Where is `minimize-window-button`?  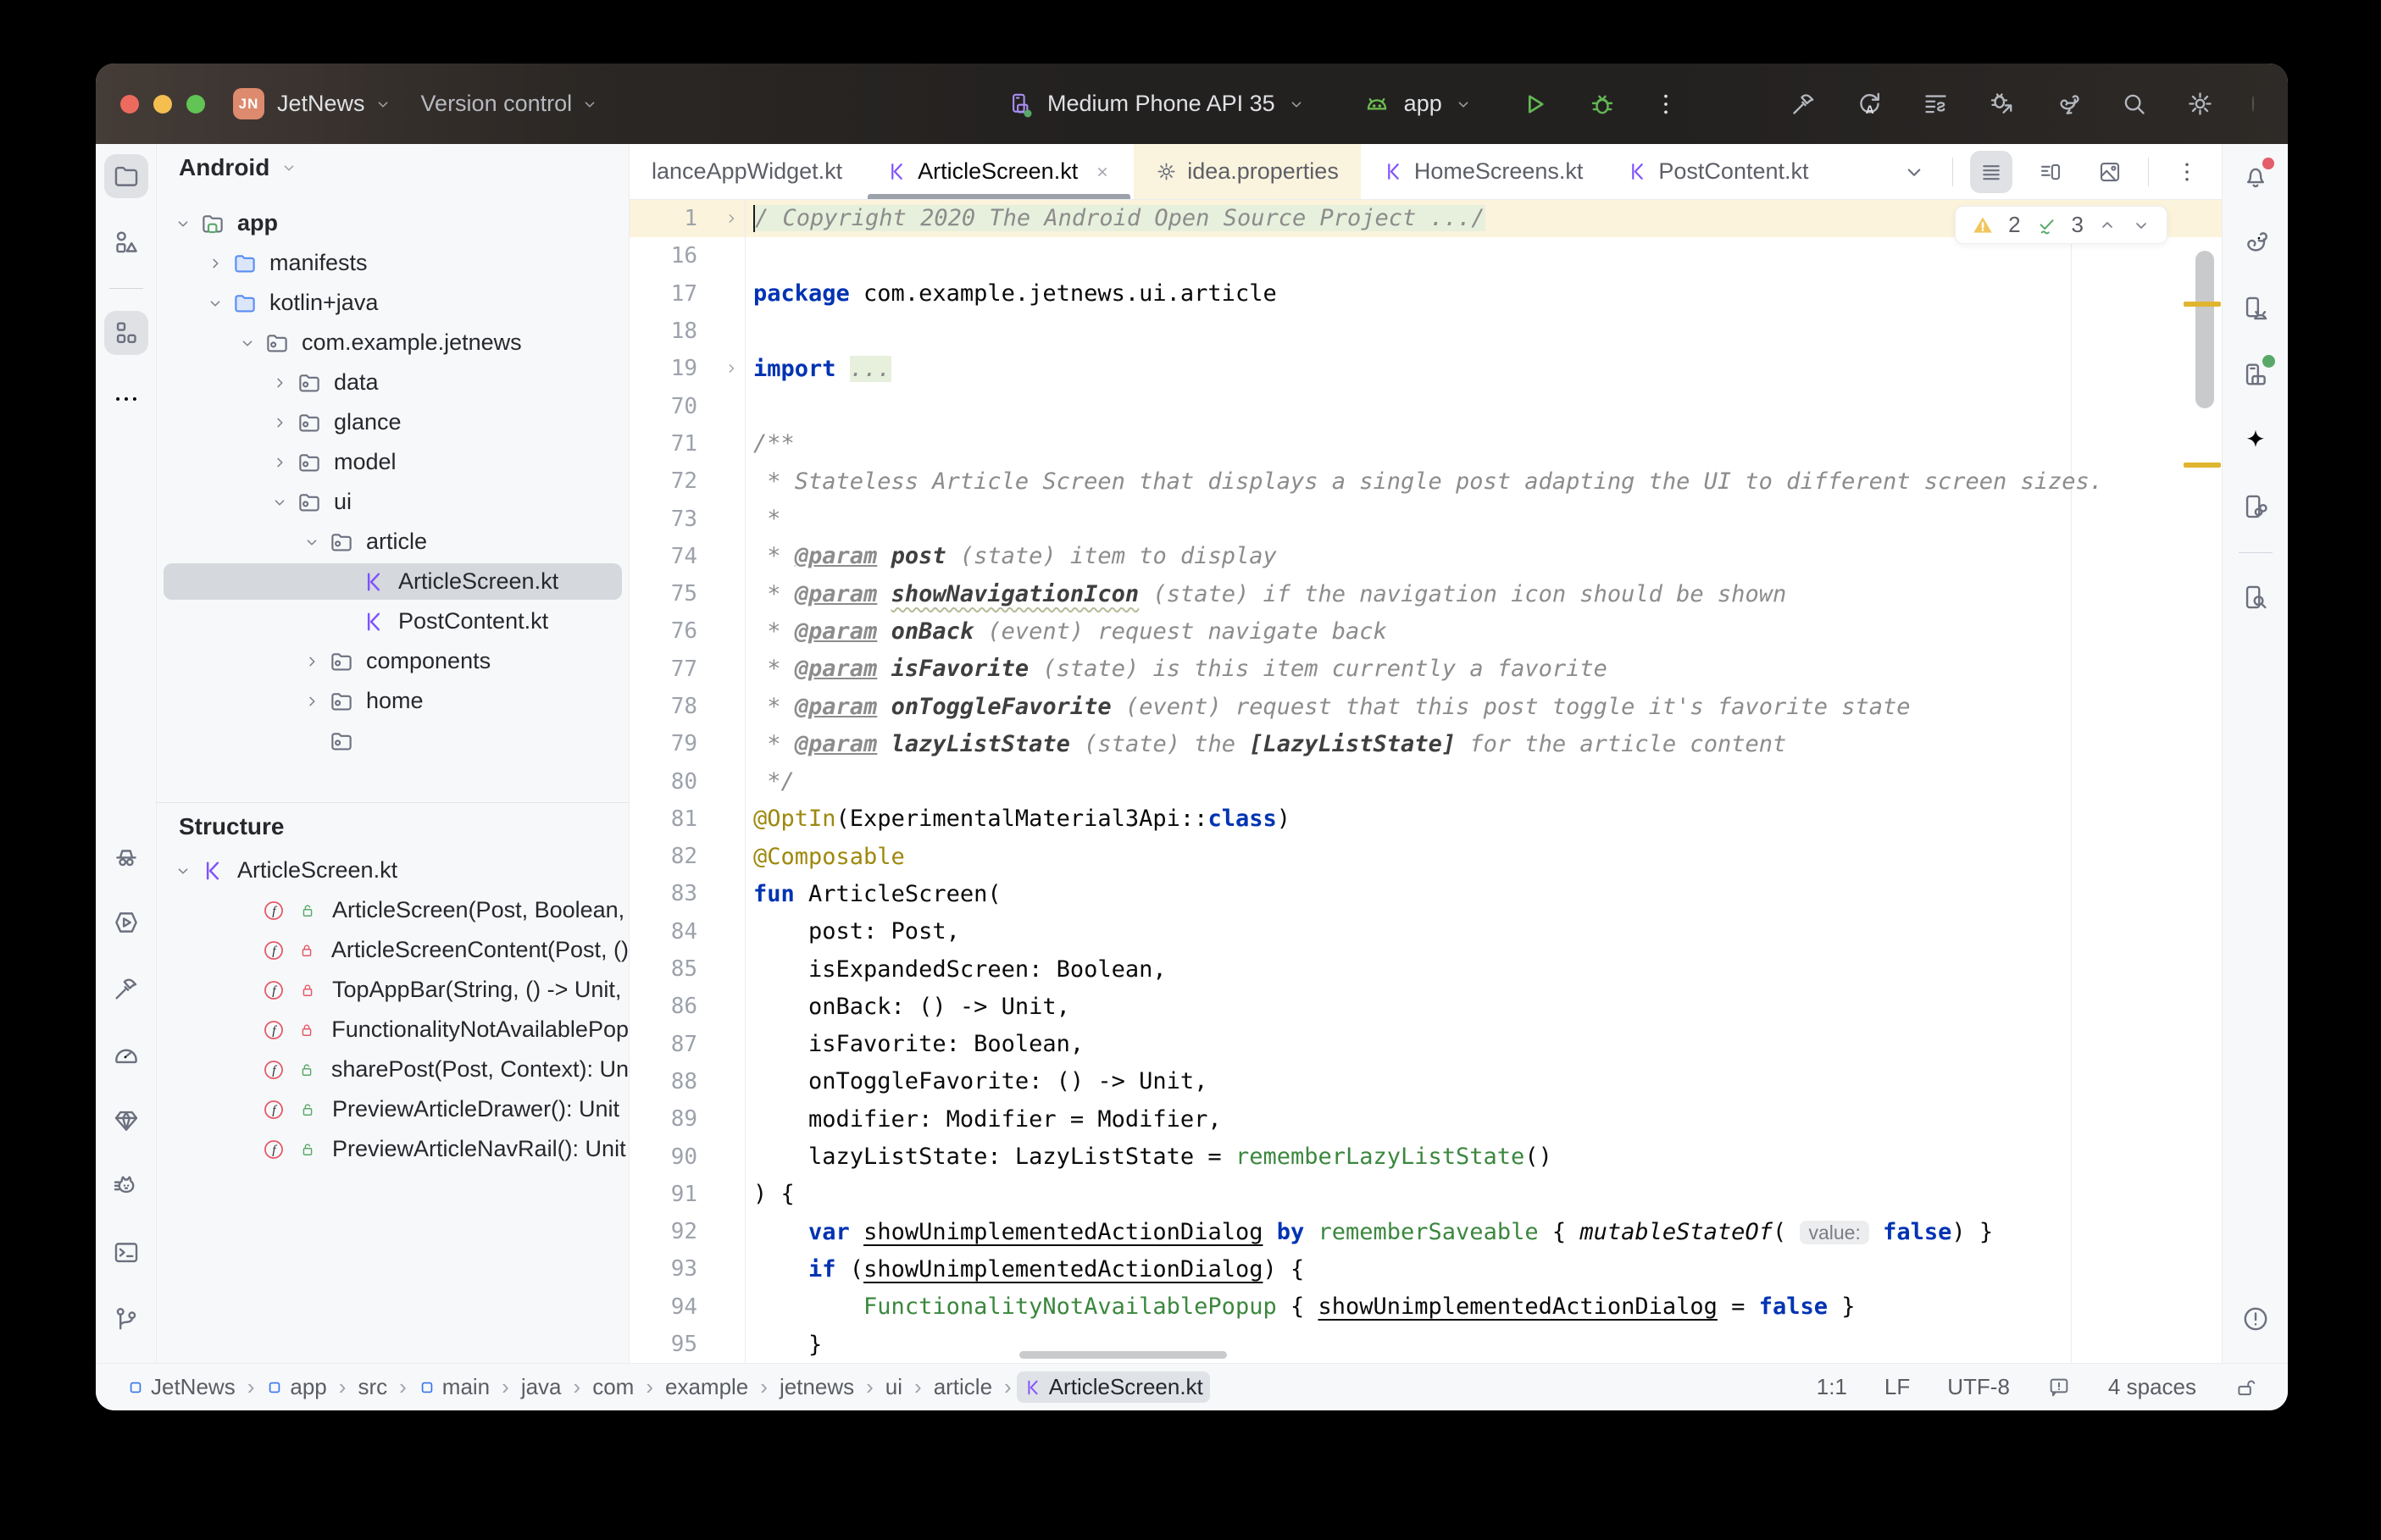 minimize-window-button is located at coordinates (163, 104).